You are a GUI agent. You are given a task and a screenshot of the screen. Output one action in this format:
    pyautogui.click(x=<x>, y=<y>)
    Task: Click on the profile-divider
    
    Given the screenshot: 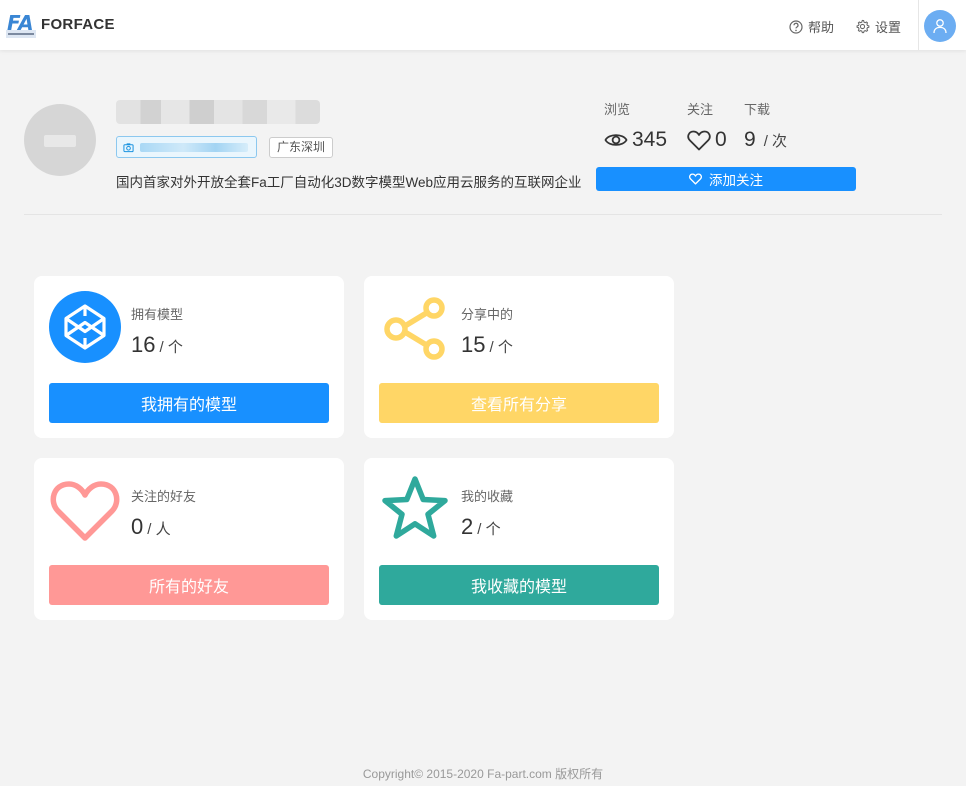 What is the action you would take?
    pyautogui.click(x=483, y=214)
    